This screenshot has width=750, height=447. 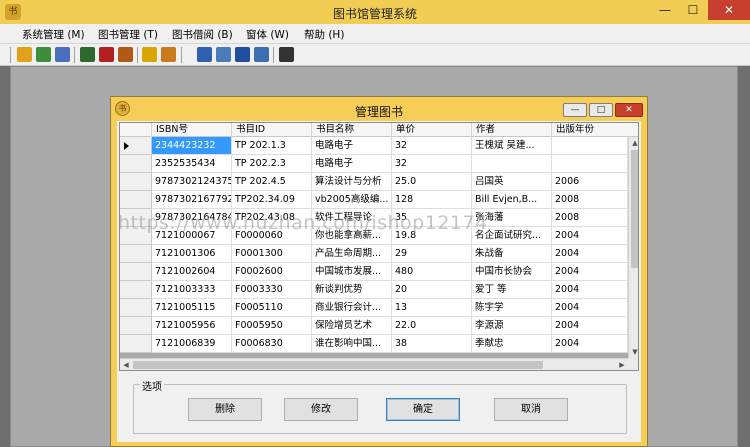 What do you see at coordinates (286, 54) in the screenshot?
I see `pointer-help-icon` at bounding box center [286, 54].